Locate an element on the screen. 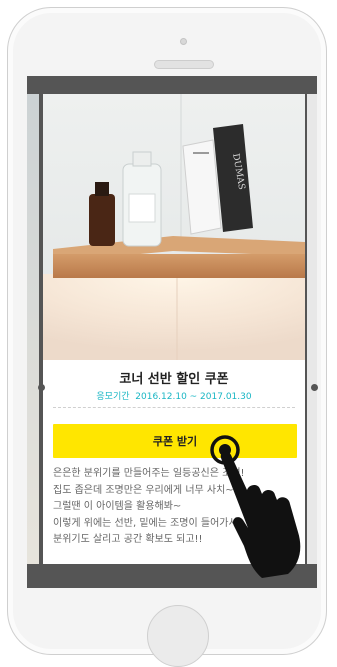 The width and height of the screenshot is (337, 667). home-button is located at coordinates (178, 636).